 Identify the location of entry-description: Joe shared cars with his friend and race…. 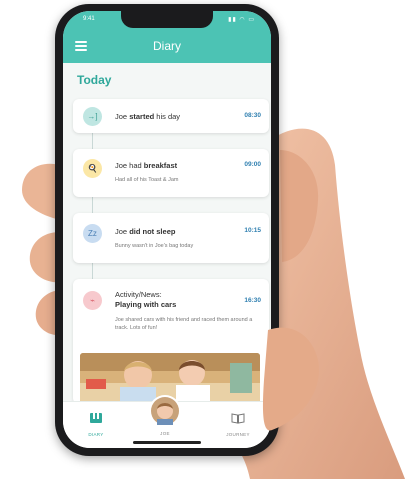
(184, 324).